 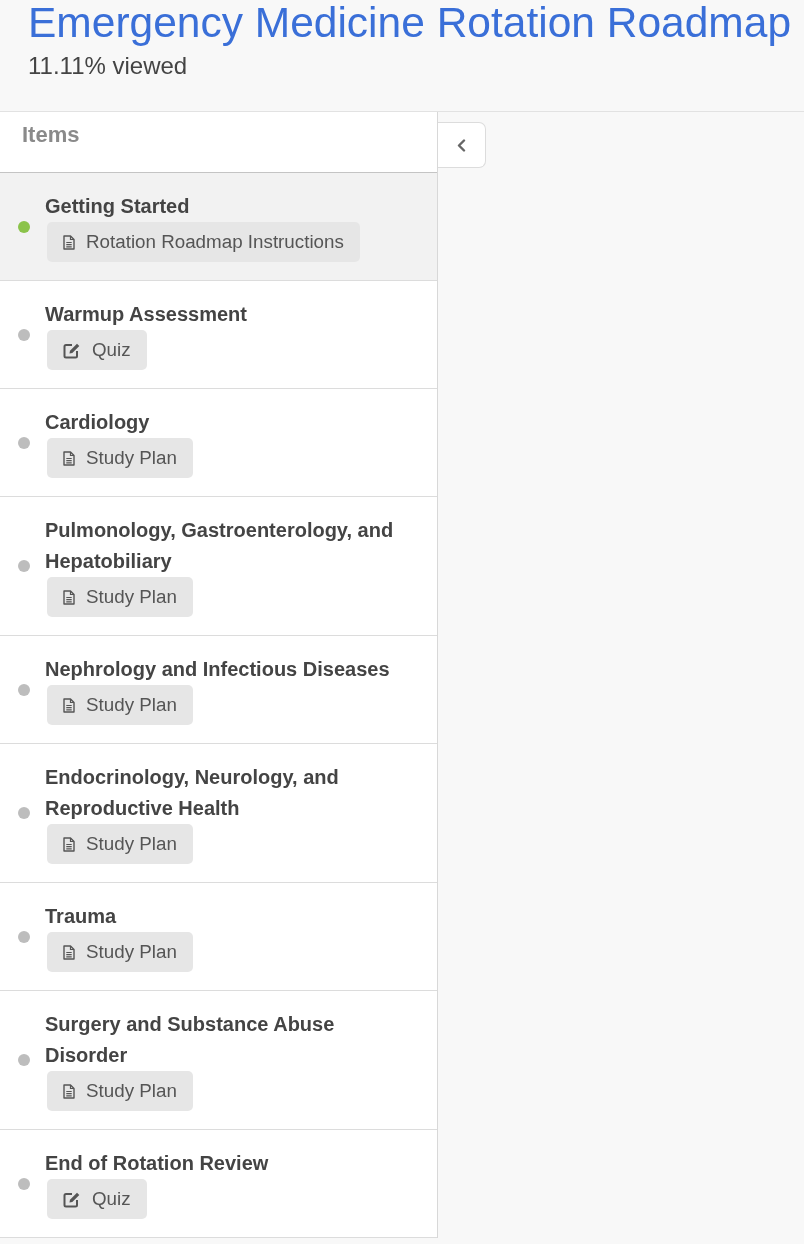 I want to click on chevron-left-icon, so click(x=461, y=145).